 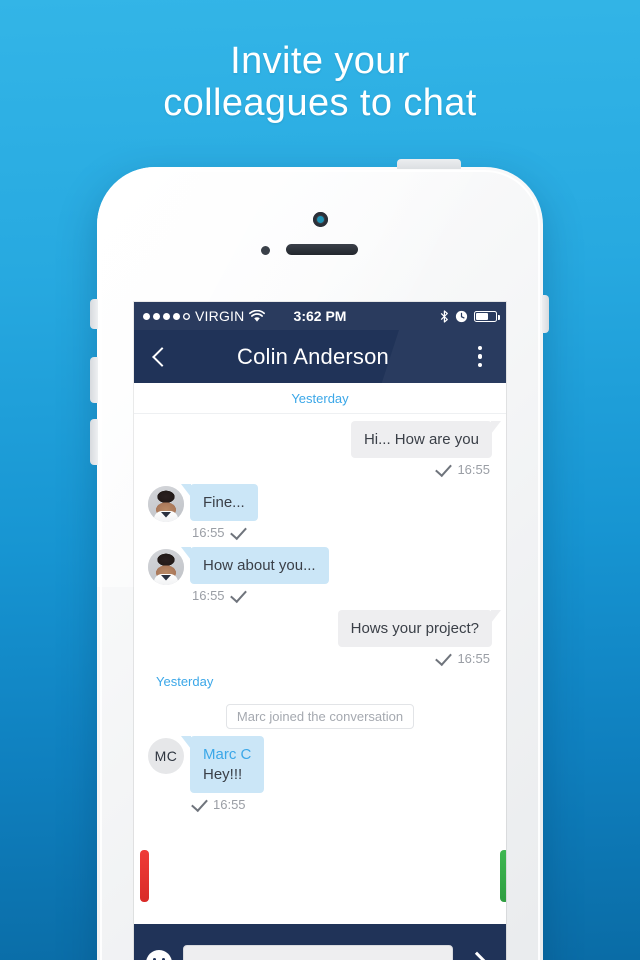 What do you see at coordinates (503, 876) in the screenshot?
I see `accept-call-bar` at bounding box center [503, 876].